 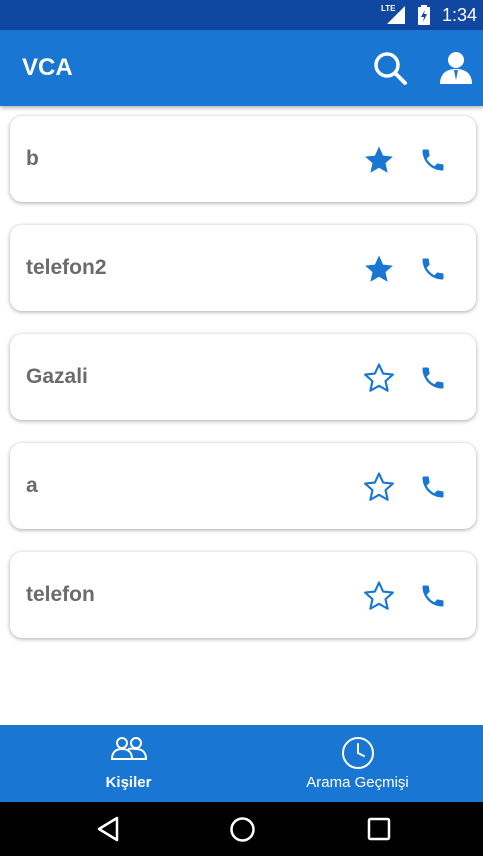 What do you see at coordinates (379, 829) in the screenshot?
I see `recents-icon` at bounding box center [379, 829].